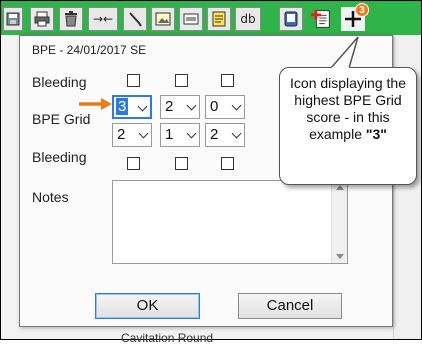 Image resolution: width=422 pixels, height=345 pixels. What do you see at coordinates (376, 134) in the screenshot?
I see `callout-emphasis: "3"` at bounding box center [376, 134].